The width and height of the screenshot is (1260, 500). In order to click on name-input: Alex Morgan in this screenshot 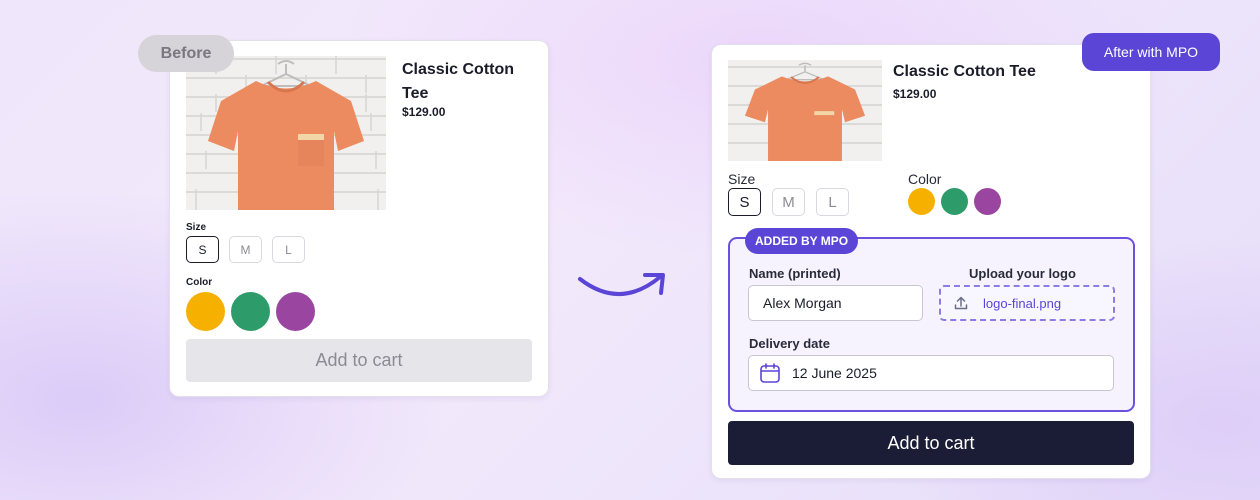, I will do `click(835, 303)`.